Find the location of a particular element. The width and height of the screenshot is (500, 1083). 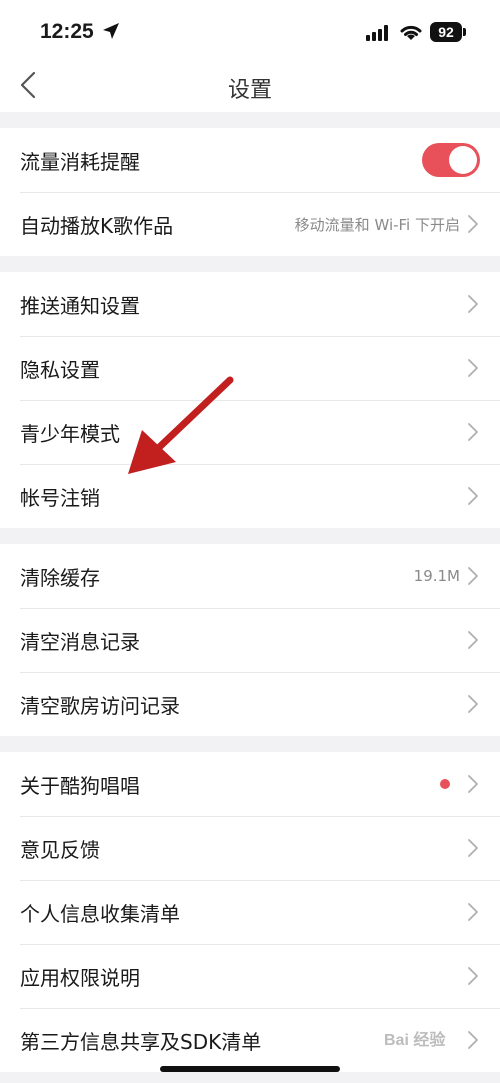

settings-row: 意见反馈 is located at coordinates (250, 848).